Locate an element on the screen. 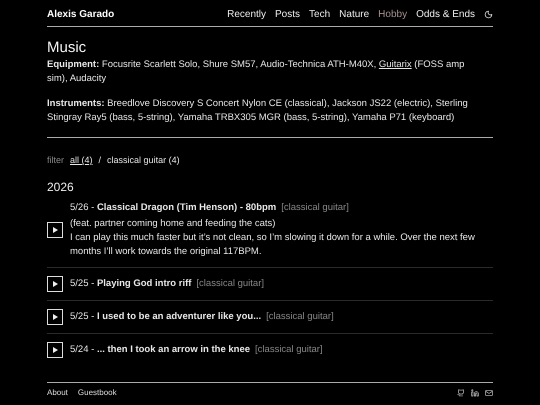 The height and width of the screenshot is (405, 540). equipment-text: Equipment: Focusrite Scarlett Solo, Shure SM57, Audio-Technica ATH-M40X, Guitarix (FOSS amp sim), Audacity is located at coordinates (256, 72).